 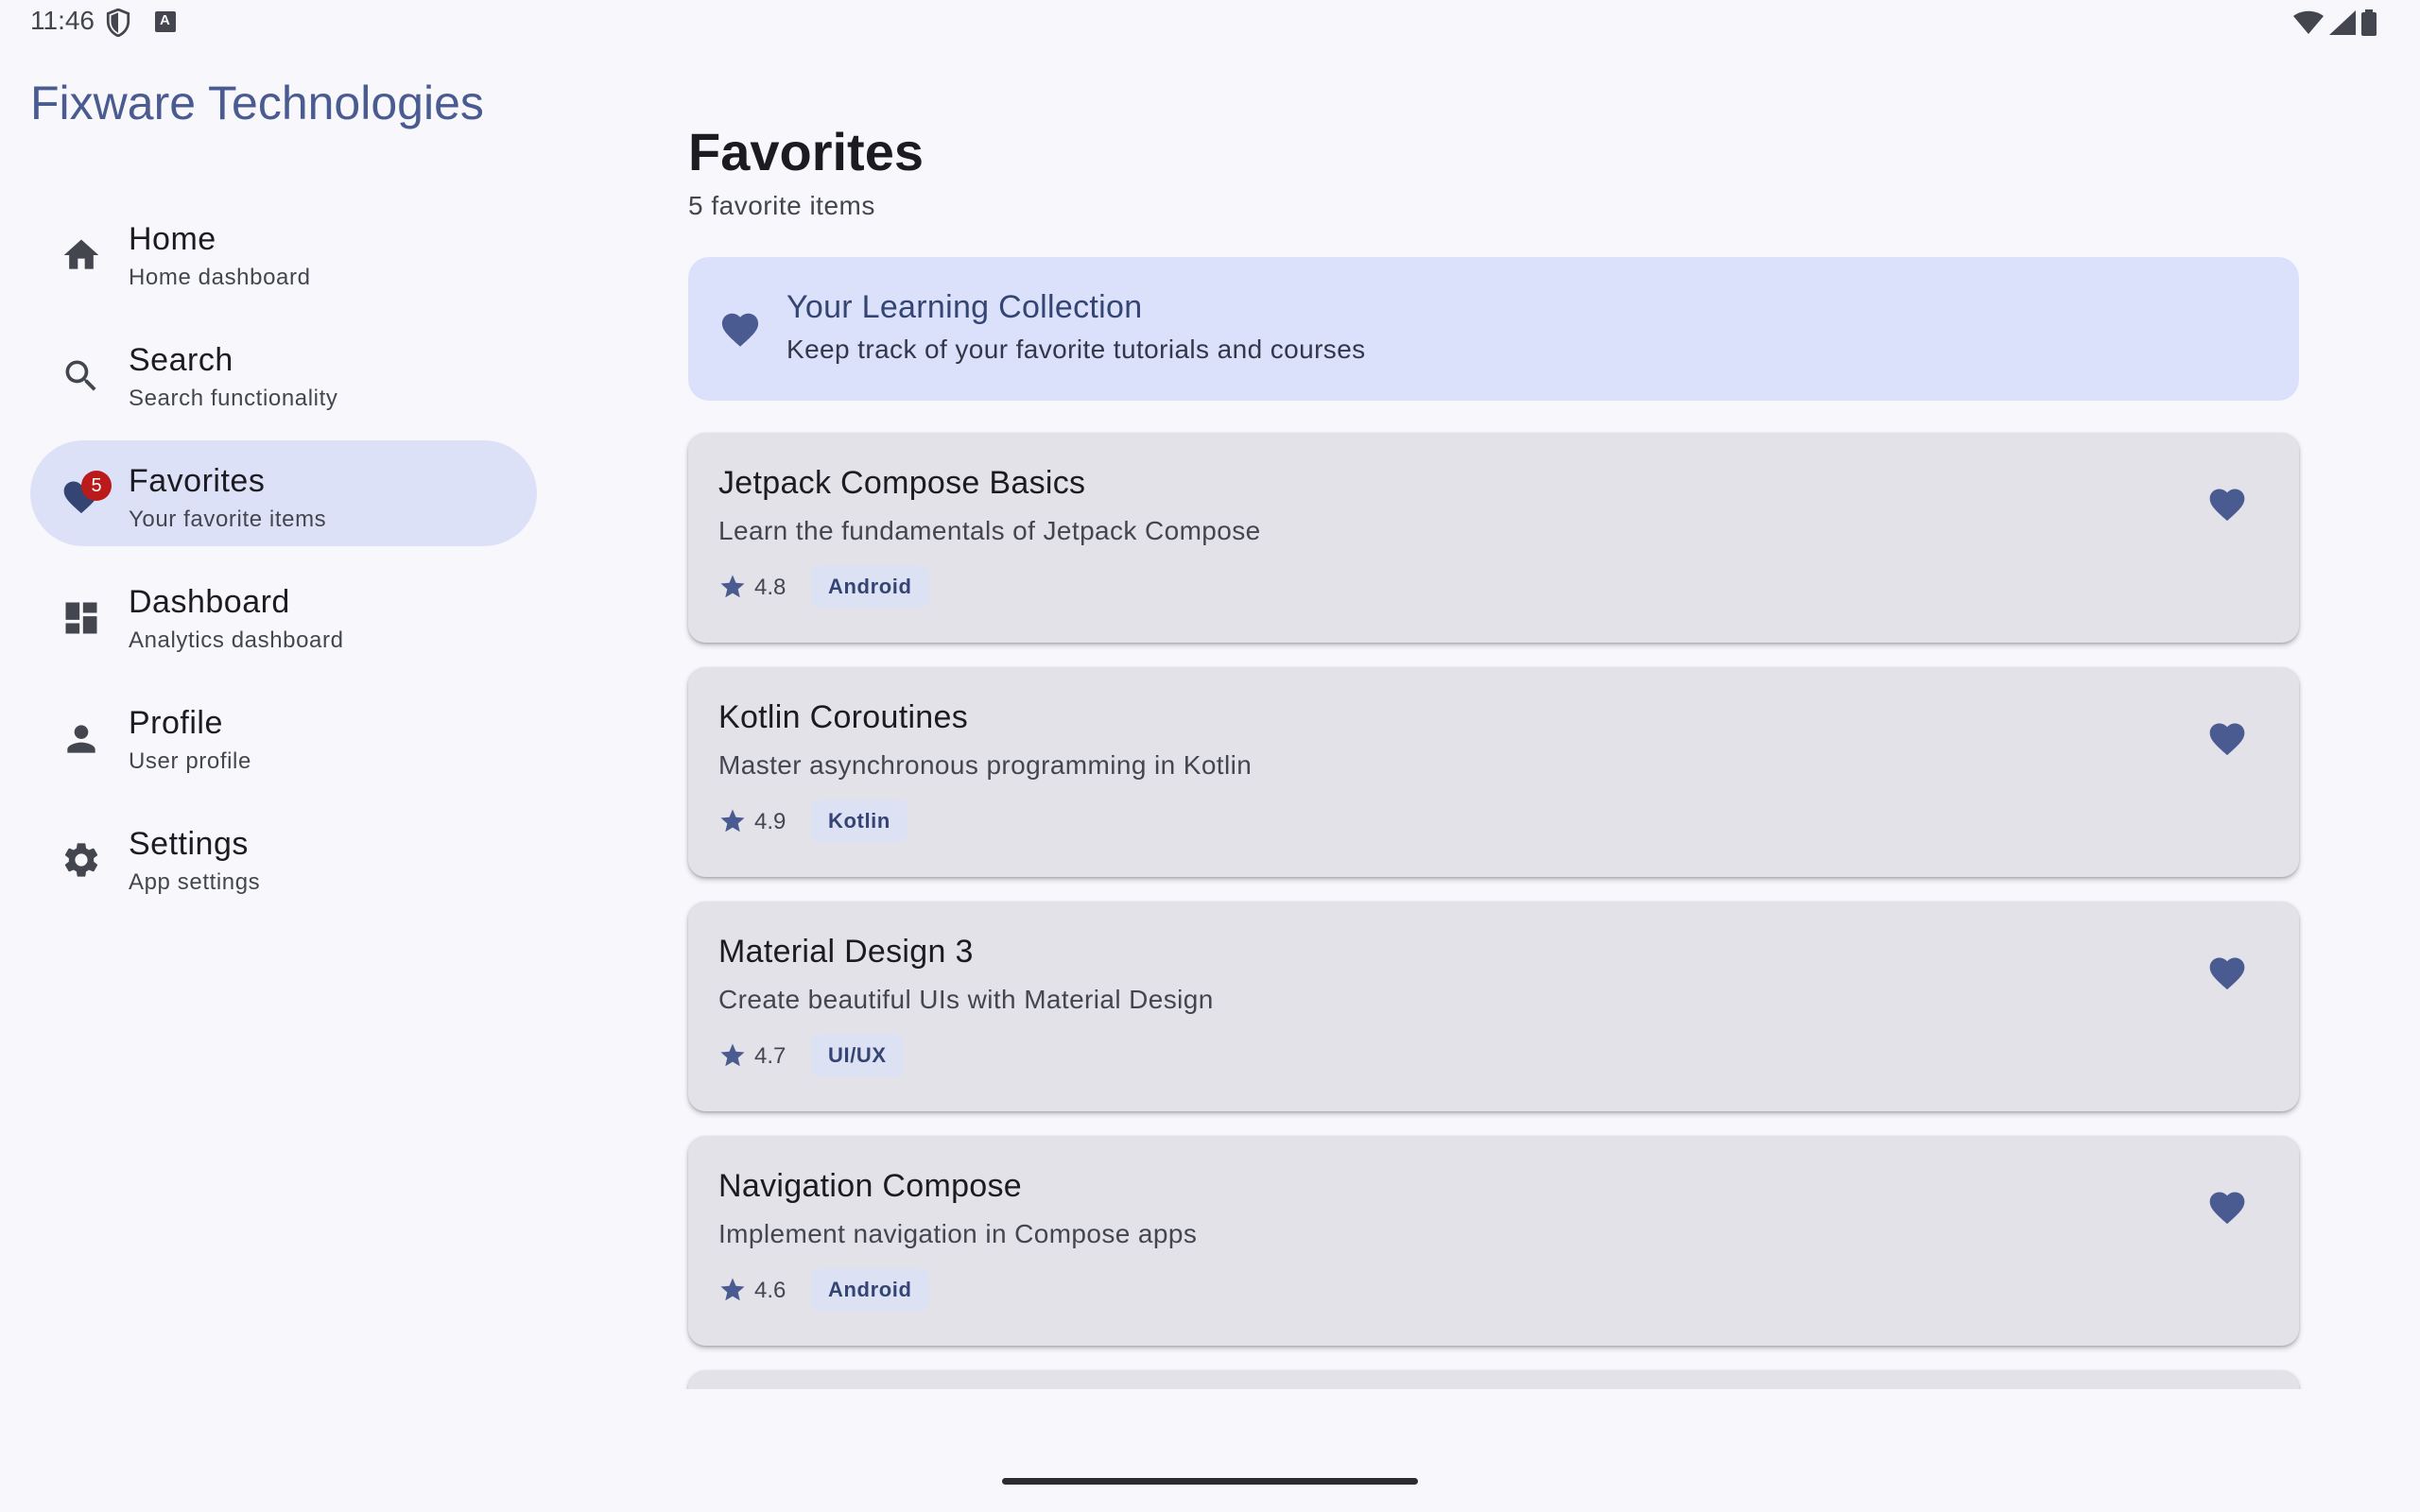 I want to click on search-icon, so click(x=80, y=375).